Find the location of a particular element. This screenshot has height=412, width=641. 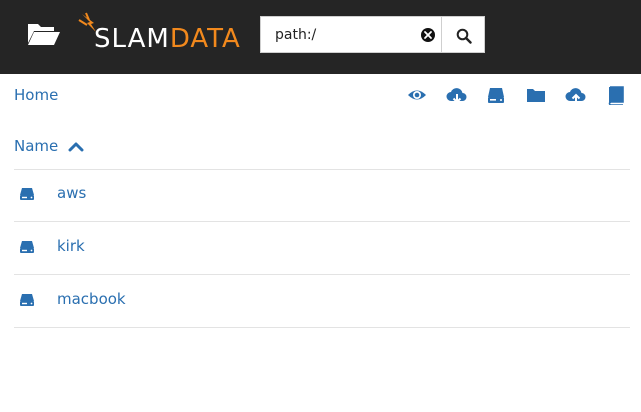

folder-icon is located at coordinates (537, 96).